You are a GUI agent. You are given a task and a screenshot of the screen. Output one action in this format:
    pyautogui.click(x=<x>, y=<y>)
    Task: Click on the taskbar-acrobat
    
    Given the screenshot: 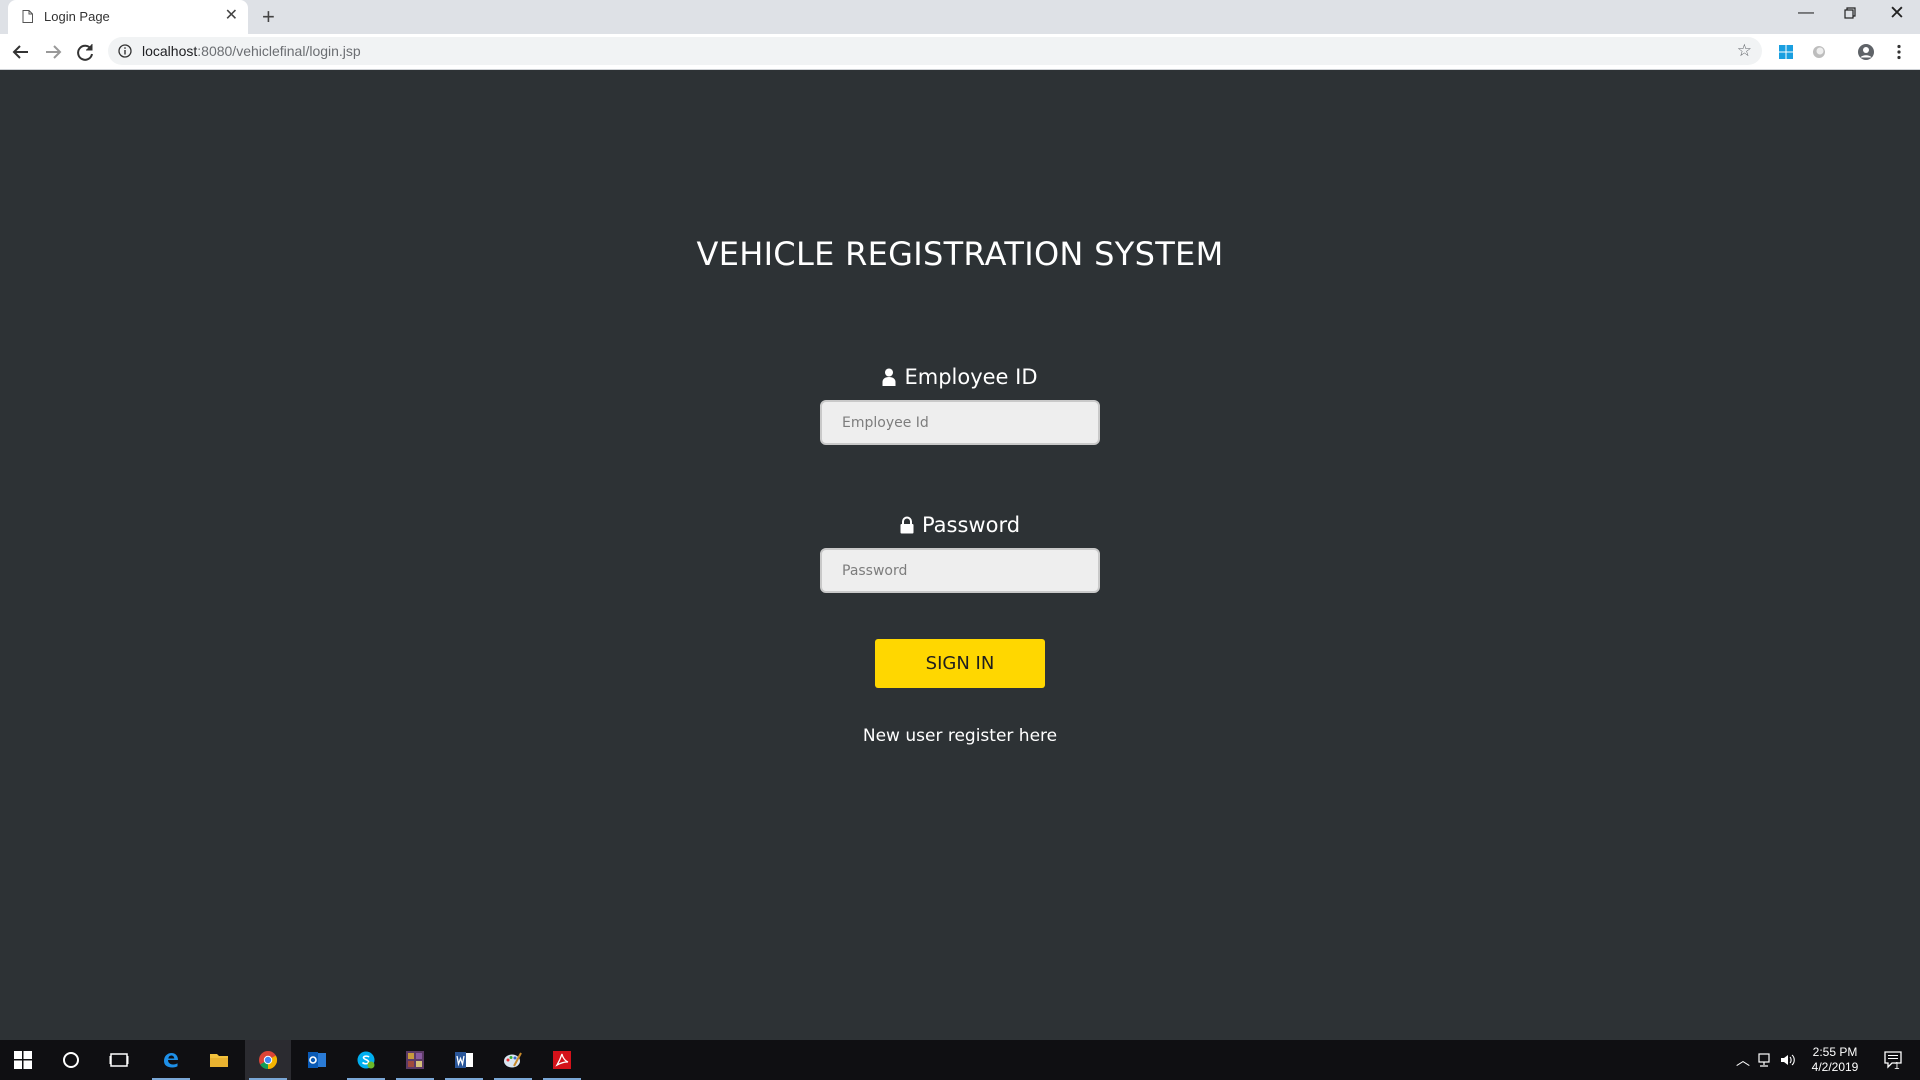 What is the action you would take?
    pyautogui.click(x=562, y=1060)
    